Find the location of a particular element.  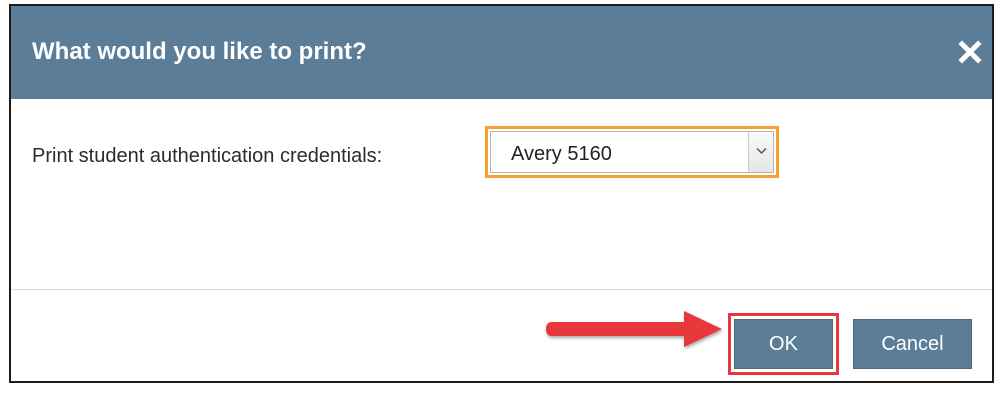

close-button is located at coordinates (970, 52).